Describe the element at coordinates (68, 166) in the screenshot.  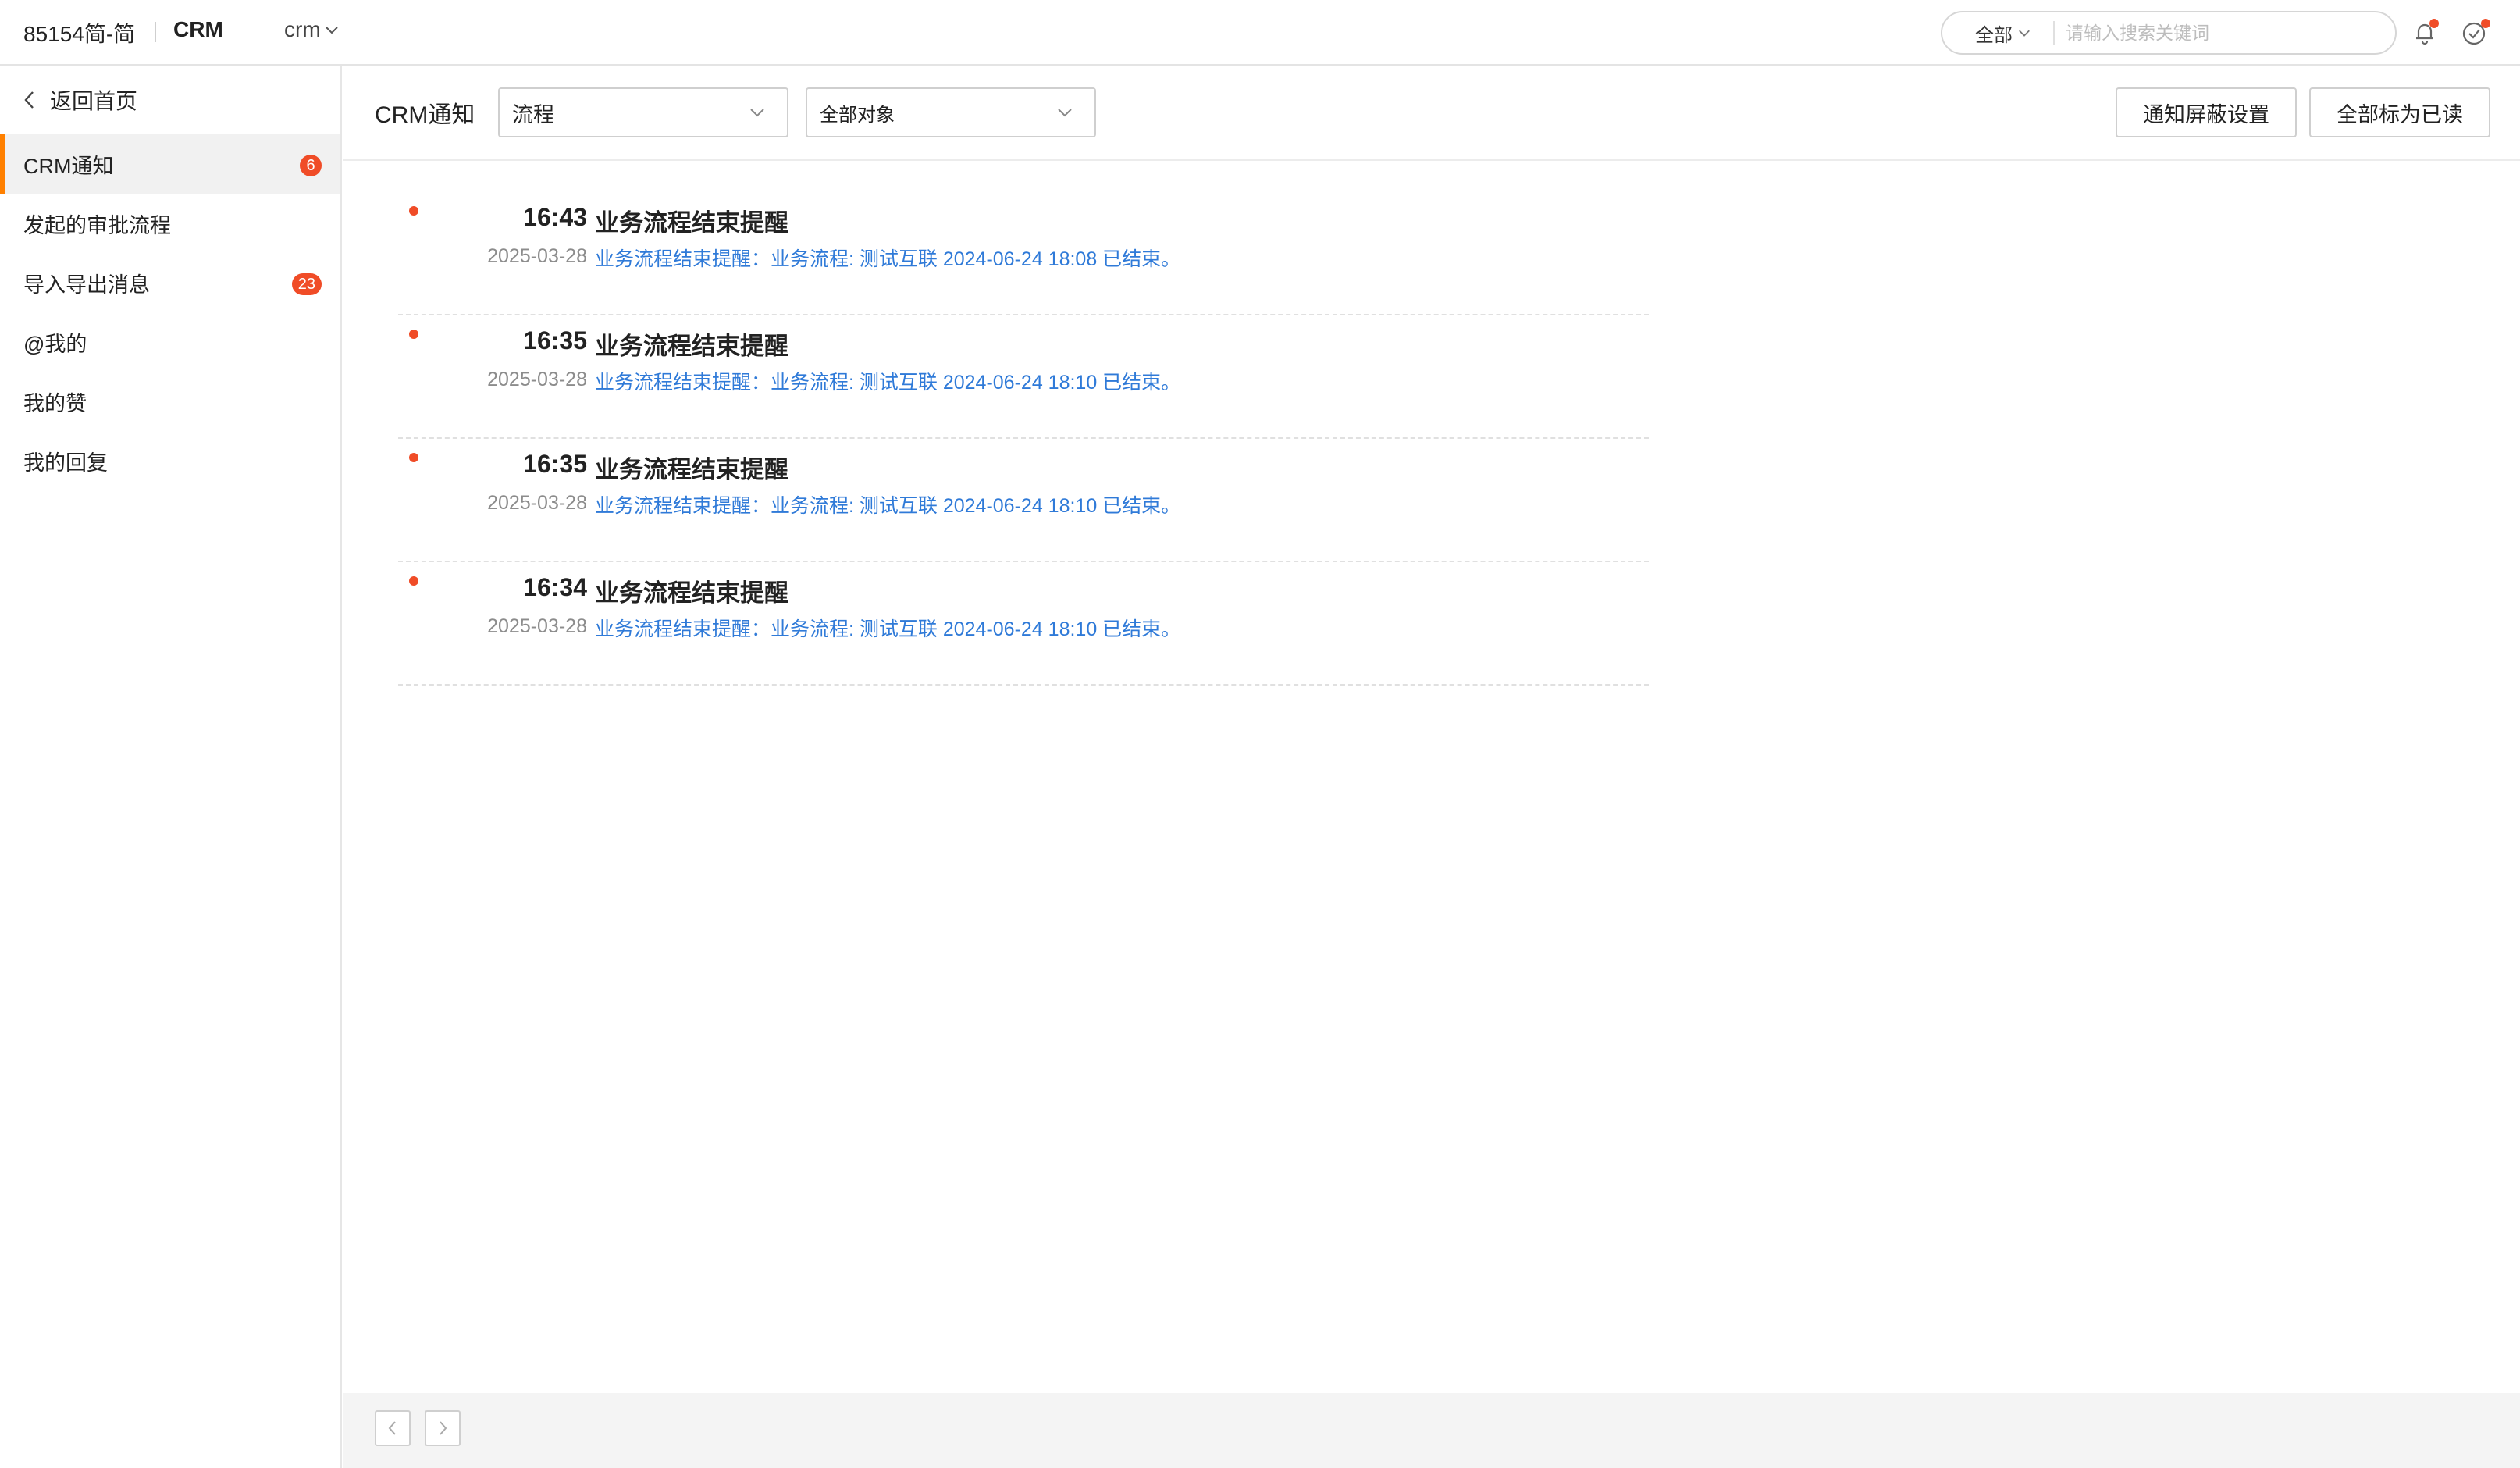
I see `sidebar-item-label: CRM通知` at that location.